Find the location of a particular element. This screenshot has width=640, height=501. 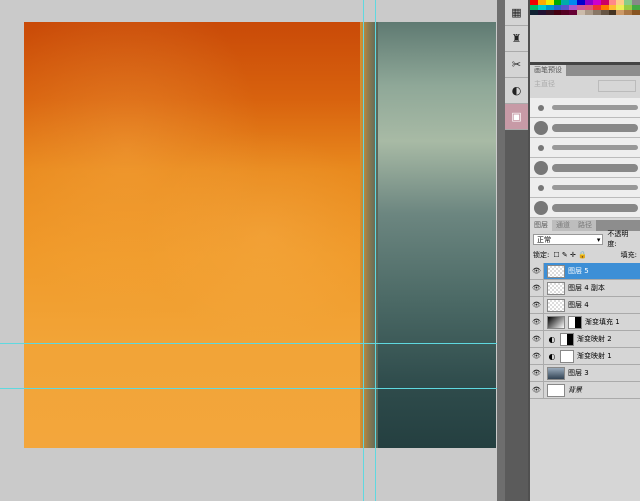

tool-presets-icon: ✂ is located at coordinates (516, 65).